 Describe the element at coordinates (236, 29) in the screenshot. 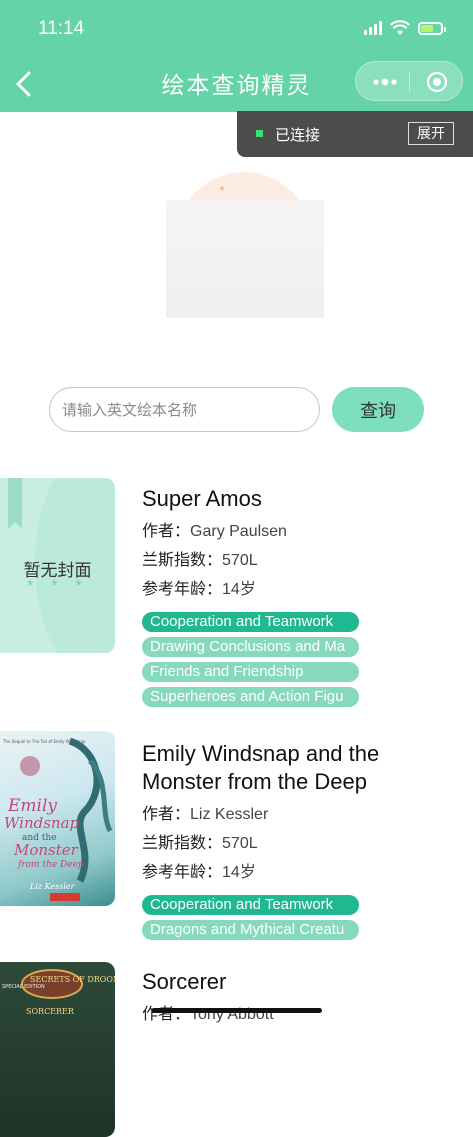

I see `status-bar: 11:14` at that location.